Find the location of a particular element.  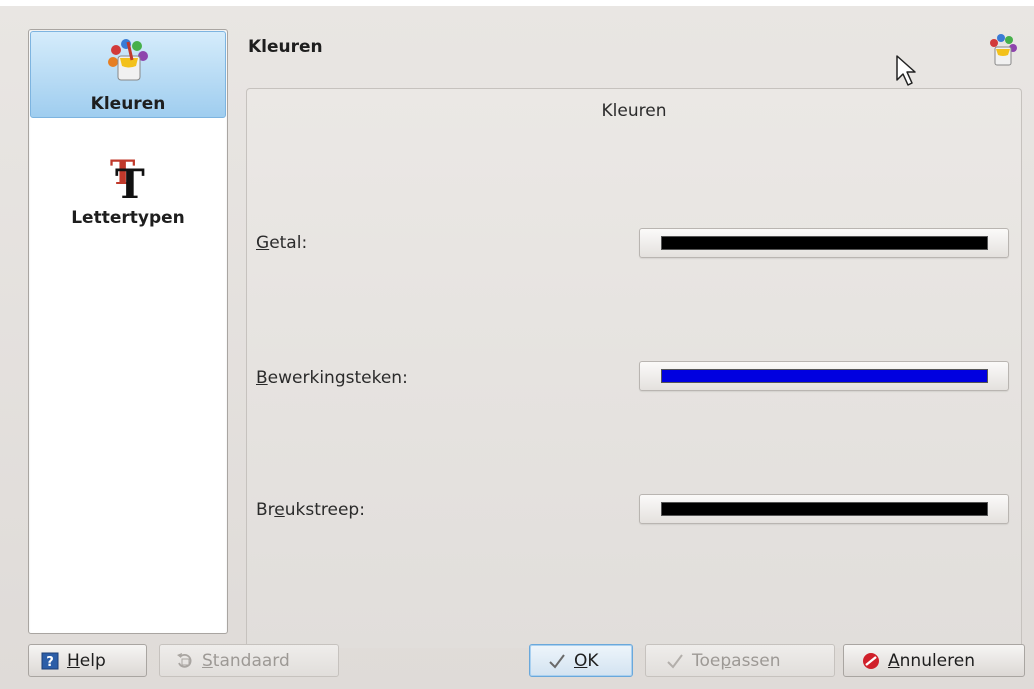

groupbox-title: Kleuren is located at coordinates (634, 111).